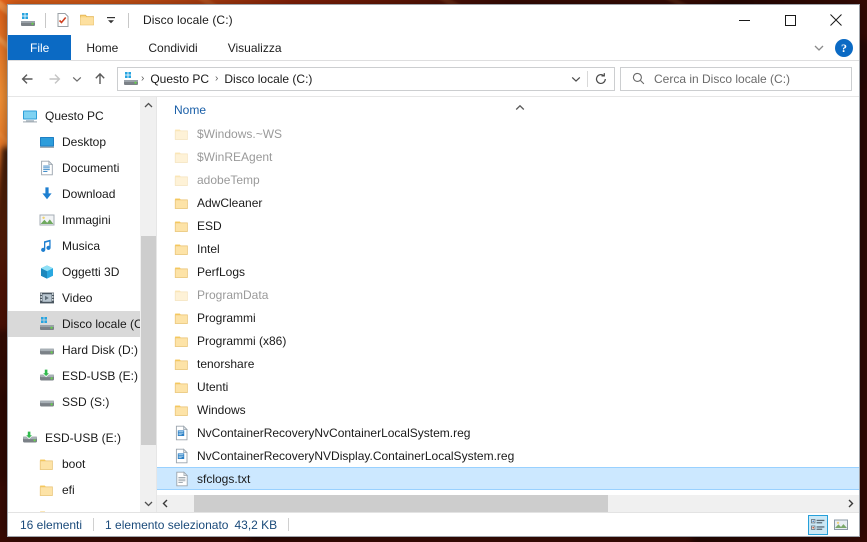  Describe the element at coordinates (111, 20) in the screenshot. I see `customize-qat-icon` at that location.